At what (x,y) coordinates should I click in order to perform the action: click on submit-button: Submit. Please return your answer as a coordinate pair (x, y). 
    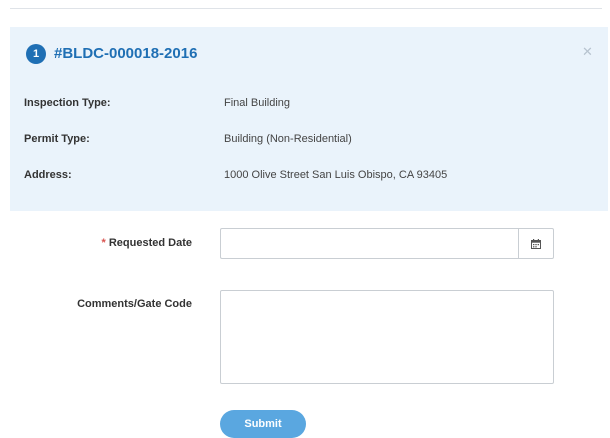
    Looking at the image, I should click on (263, 424).